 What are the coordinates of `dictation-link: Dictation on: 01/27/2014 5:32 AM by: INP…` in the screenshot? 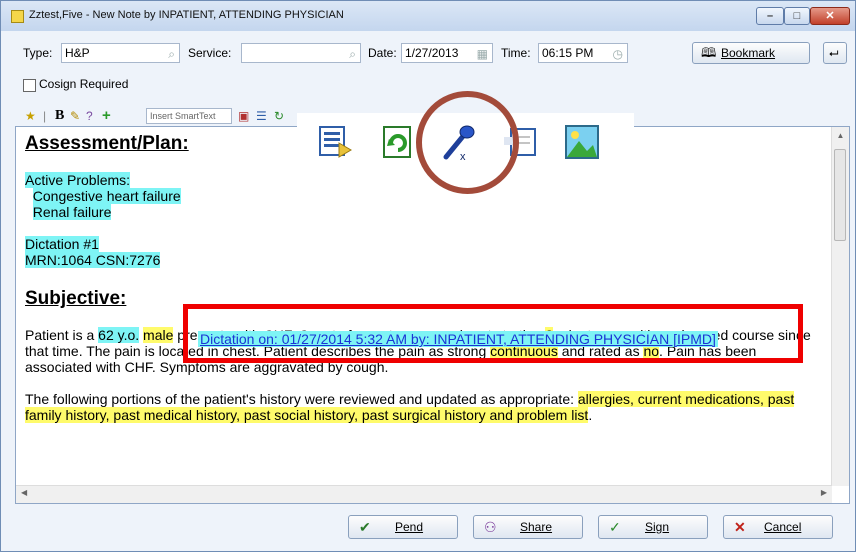 It's located at (458, 339).